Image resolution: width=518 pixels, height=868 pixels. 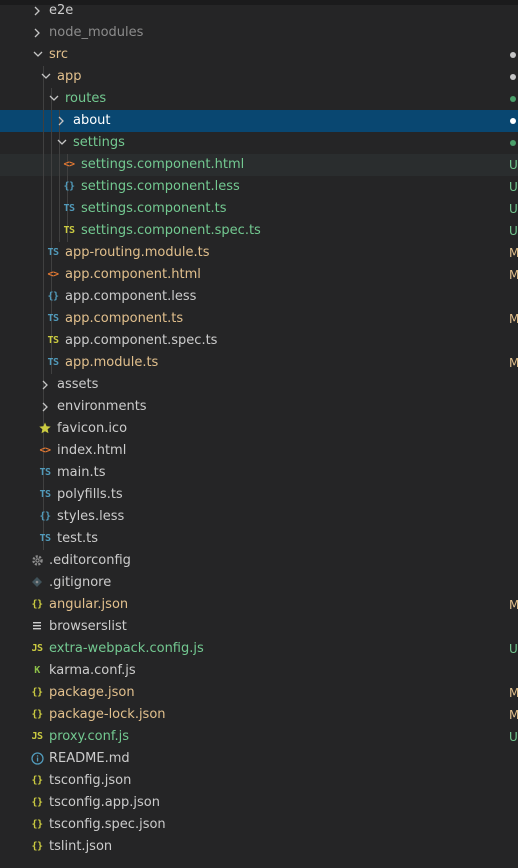 What do you see at coordinates (92, 670) in the screenshot?
I see `tree-item-label: karma.conf.js` at bounding box center [92, 670].